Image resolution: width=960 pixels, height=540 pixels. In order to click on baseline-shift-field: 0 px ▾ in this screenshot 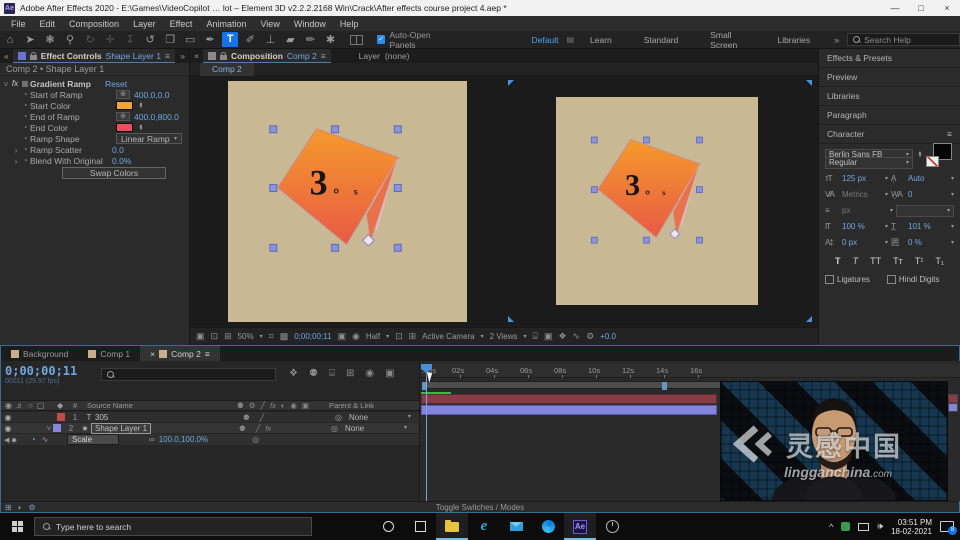, I will do `click(865, 242)`.